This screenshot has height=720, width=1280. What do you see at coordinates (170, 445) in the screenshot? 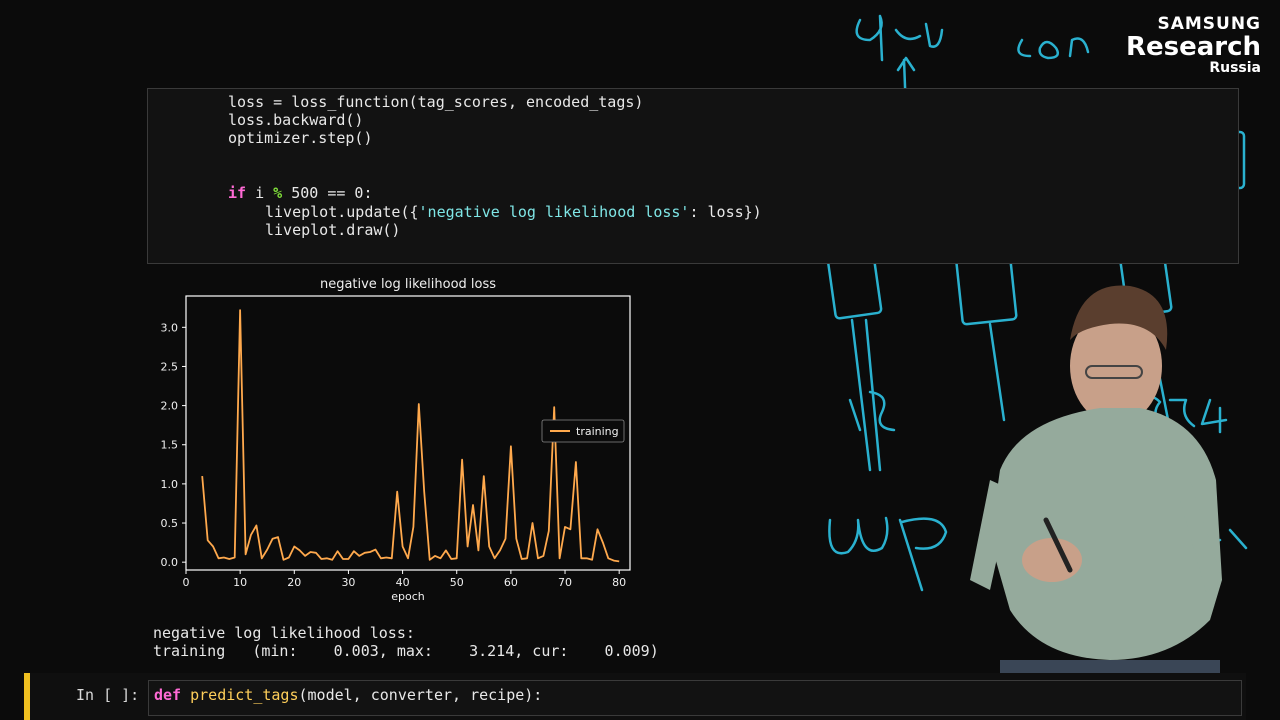
I see `y-tick-label: 1.5` at bounding box center [170, 445].